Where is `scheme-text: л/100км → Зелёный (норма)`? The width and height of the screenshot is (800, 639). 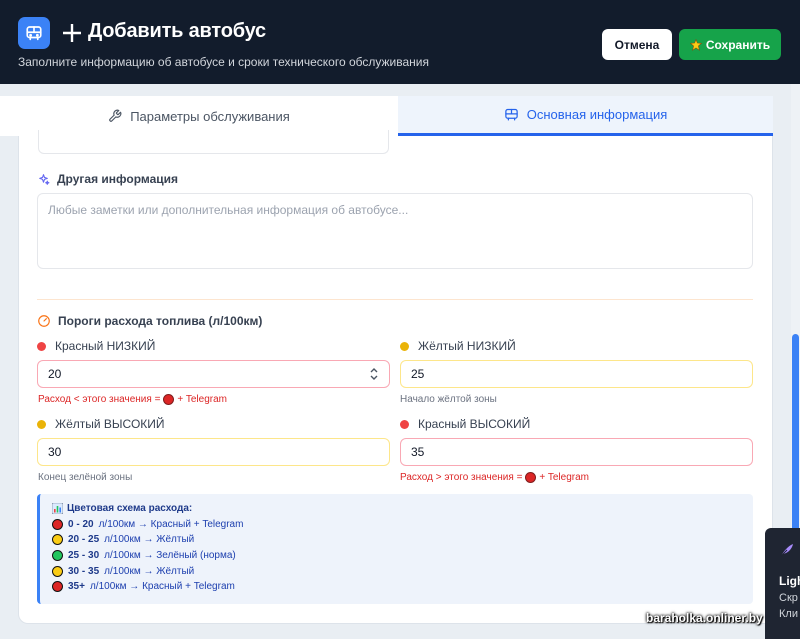
scheme-text: л/100км → Зелёный (норма) is located at coordinates (170, 555).